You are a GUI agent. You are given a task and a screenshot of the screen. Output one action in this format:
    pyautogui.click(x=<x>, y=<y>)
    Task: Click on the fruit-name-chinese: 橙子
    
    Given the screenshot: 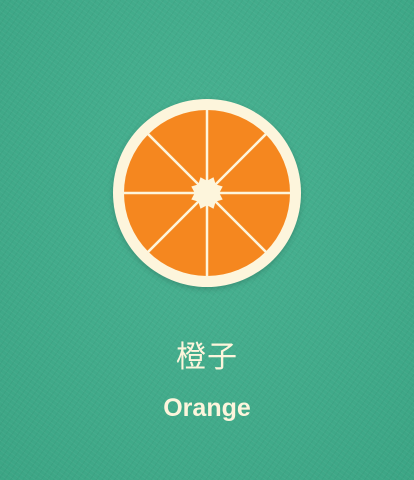 What is the action you would take?
    pyautogui.click(x=207, y=357)
    